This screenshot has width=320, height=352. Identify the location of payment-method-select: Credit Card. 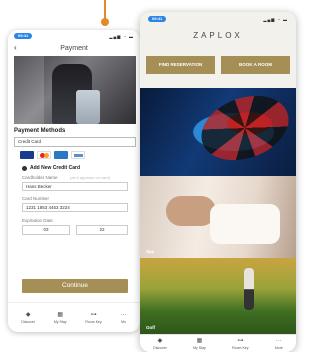
(75, 142).